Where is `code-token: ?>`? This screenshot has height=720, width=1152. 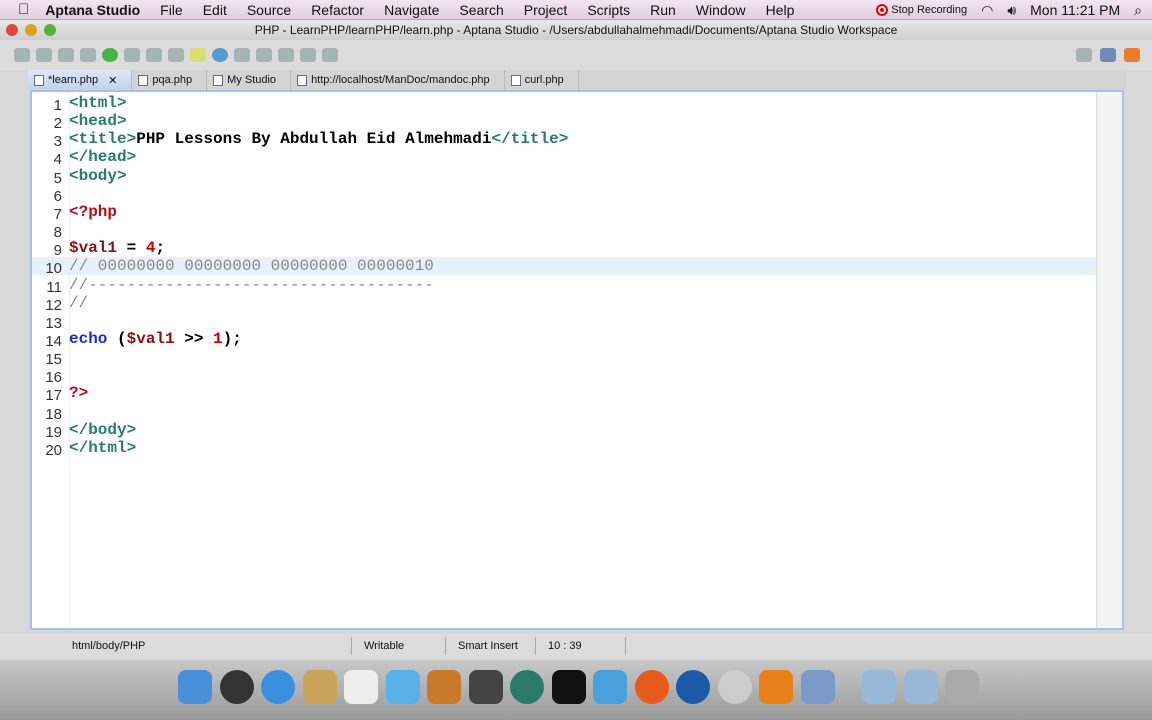
code-token: ?> is located at coordinates (79, 393).